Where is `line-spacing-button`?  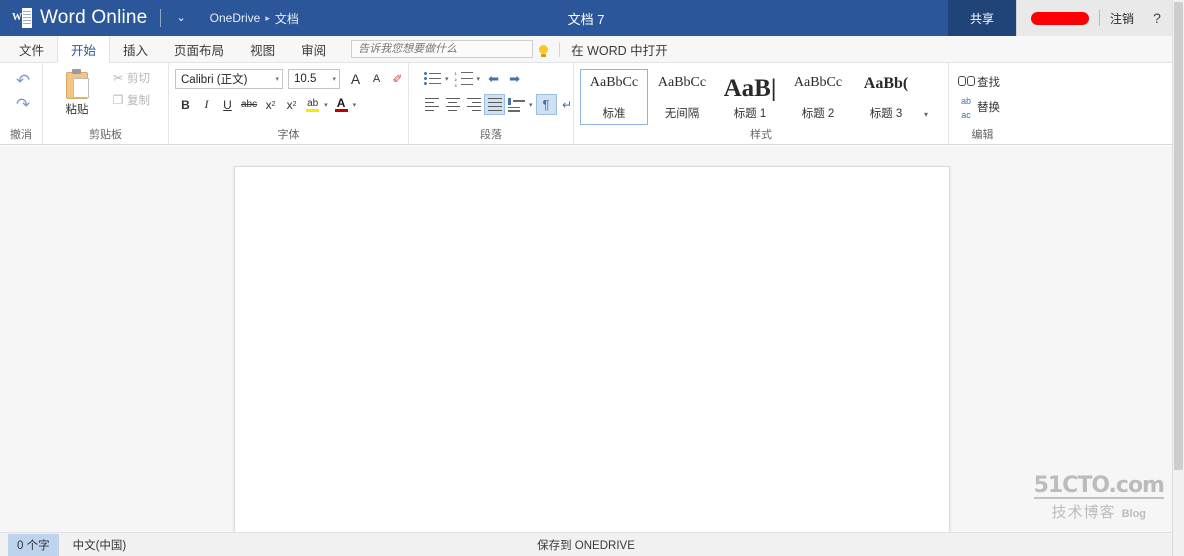
line-spacing-button is located at coordinates (516, 104).